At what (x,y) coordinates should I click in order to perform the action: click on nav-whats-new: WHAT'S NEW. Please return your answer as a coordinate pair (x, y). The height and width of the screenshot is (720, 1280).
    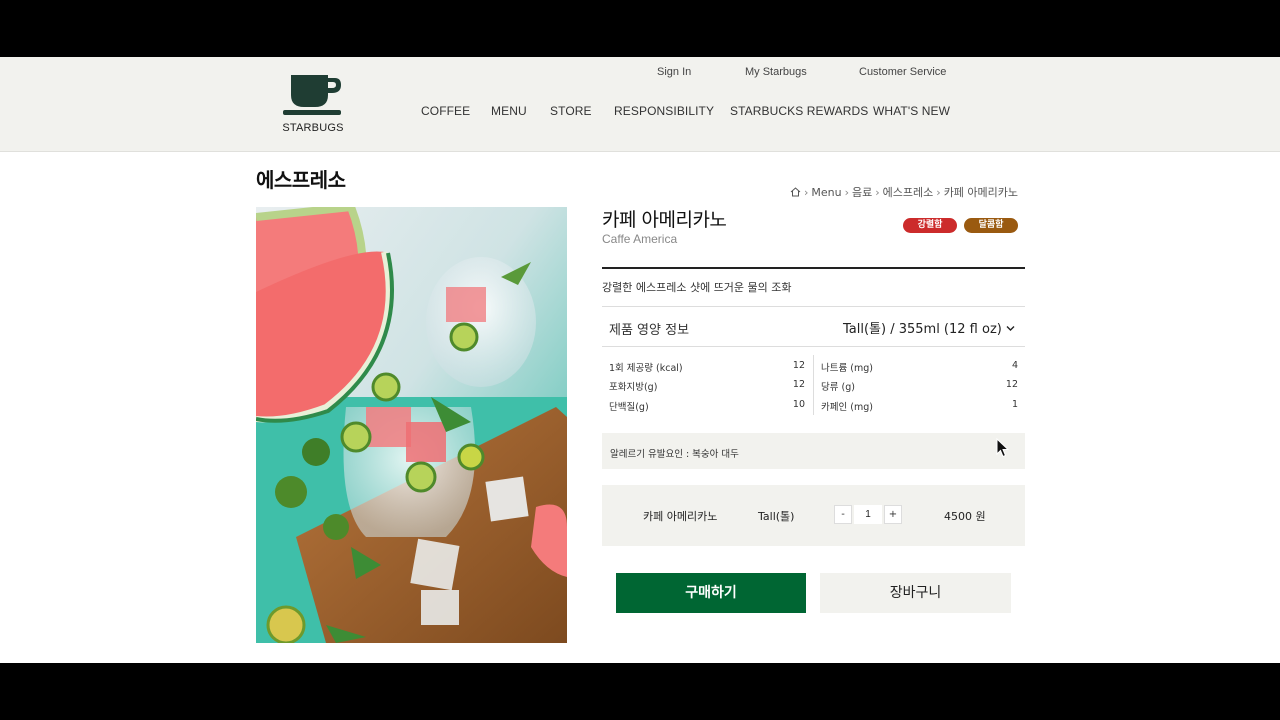
    Looking at the image, I should click on (911, 111).